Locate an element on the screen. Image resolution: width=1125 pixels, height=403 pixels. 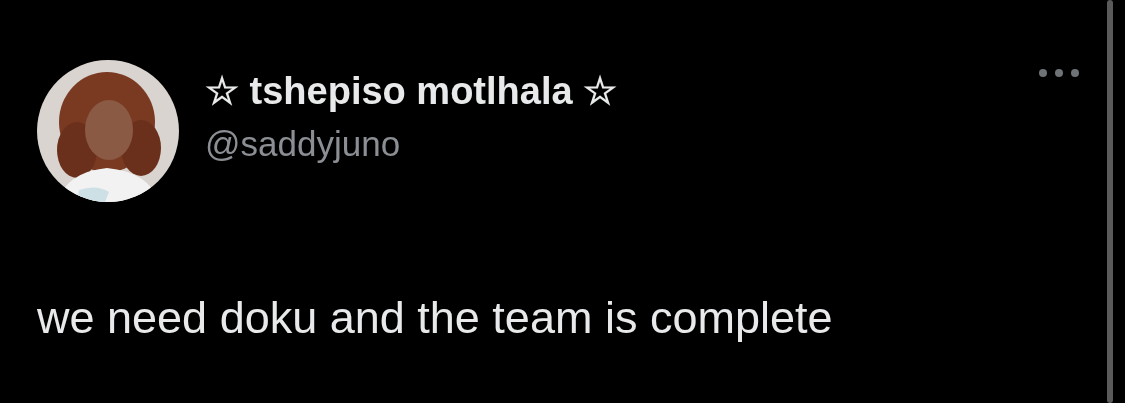
scroll-bar is located at coordinates (1110, 201).